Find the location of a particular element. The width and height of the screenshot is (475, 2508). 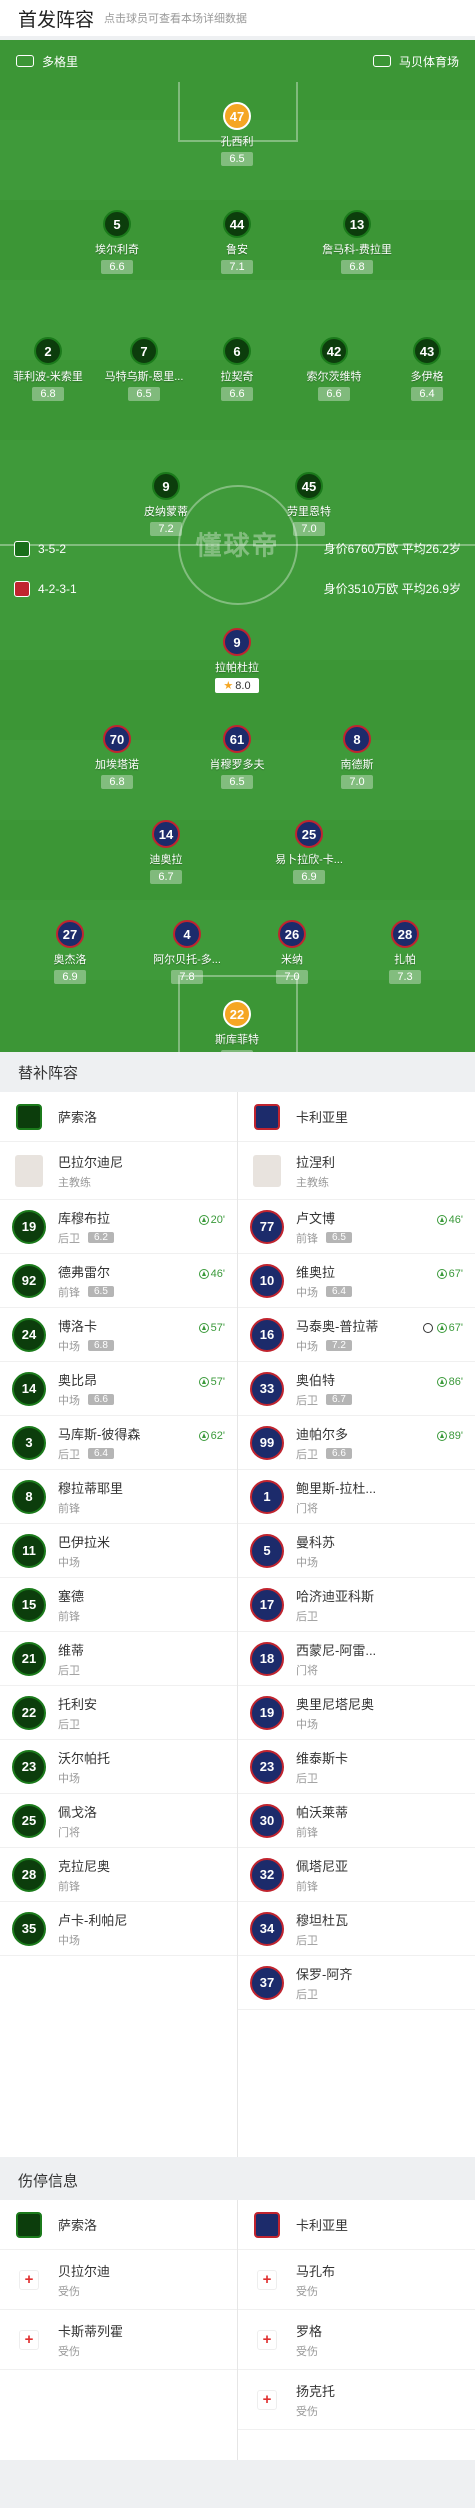

player-position: 中场 is located at coordinates (335, 1724).